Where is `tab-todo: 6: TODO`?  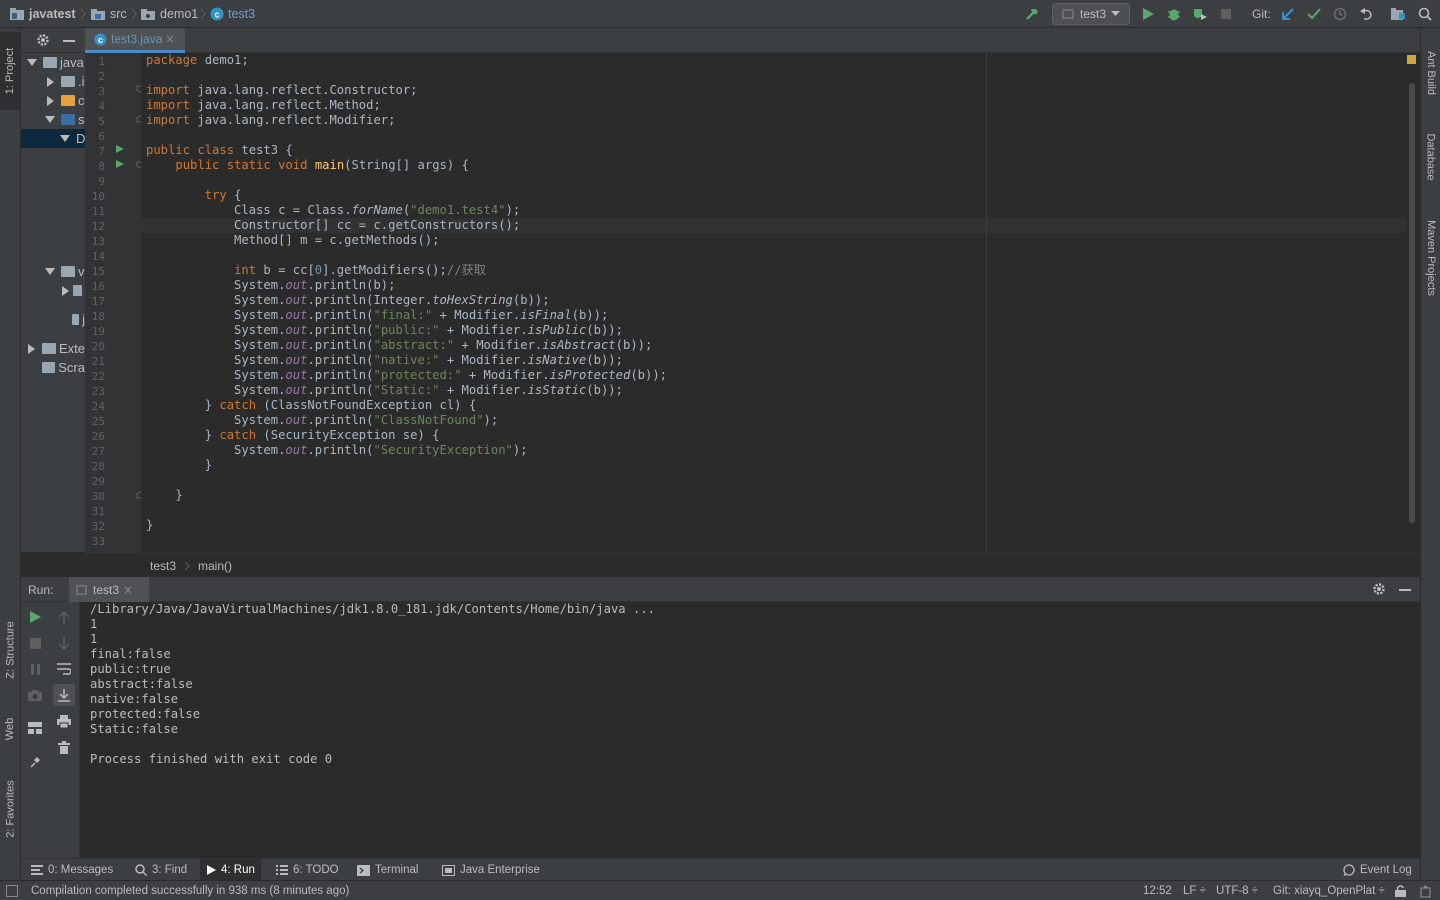 tab-todo: 6: TODO is located at coordinates (307, 870).